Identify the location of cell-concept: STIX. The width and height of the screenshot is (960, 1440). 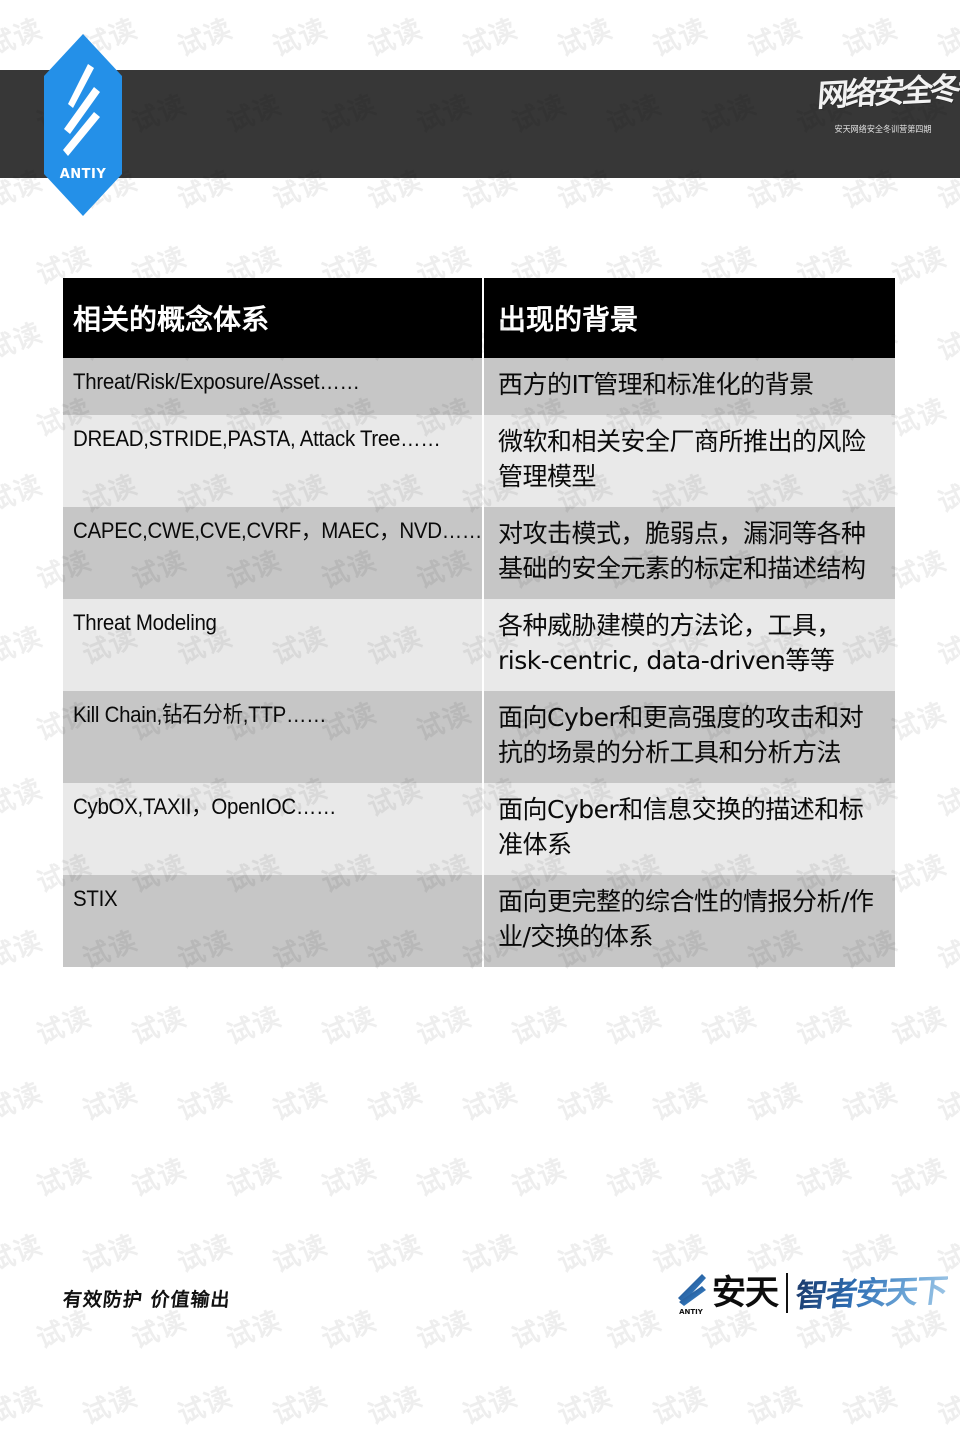
(95, 898).